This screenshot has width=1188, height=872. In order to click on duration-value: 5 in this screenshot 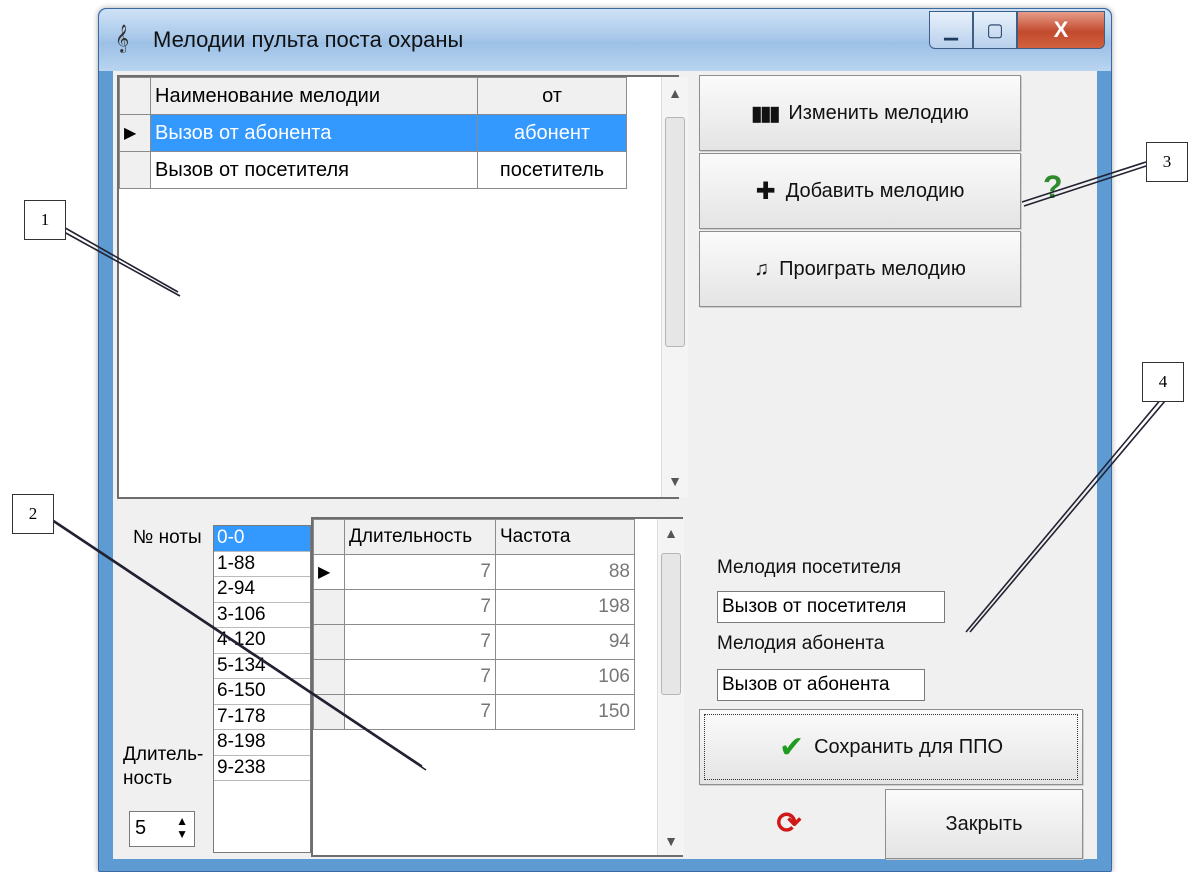, I will do `click(141, 828)`.